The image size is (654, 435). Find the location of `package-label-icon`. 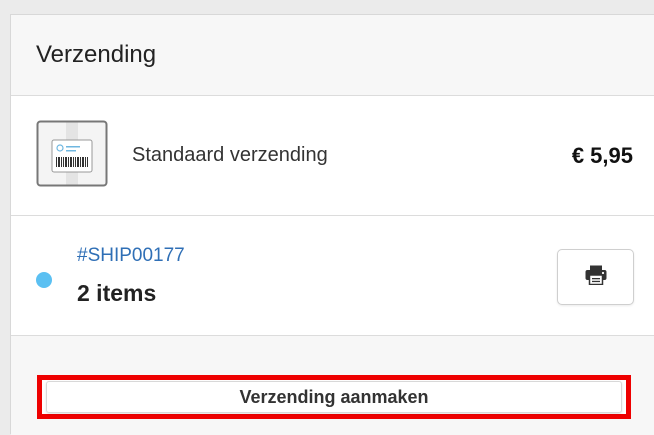

package-label-icon is located at coordinates (72, 153).